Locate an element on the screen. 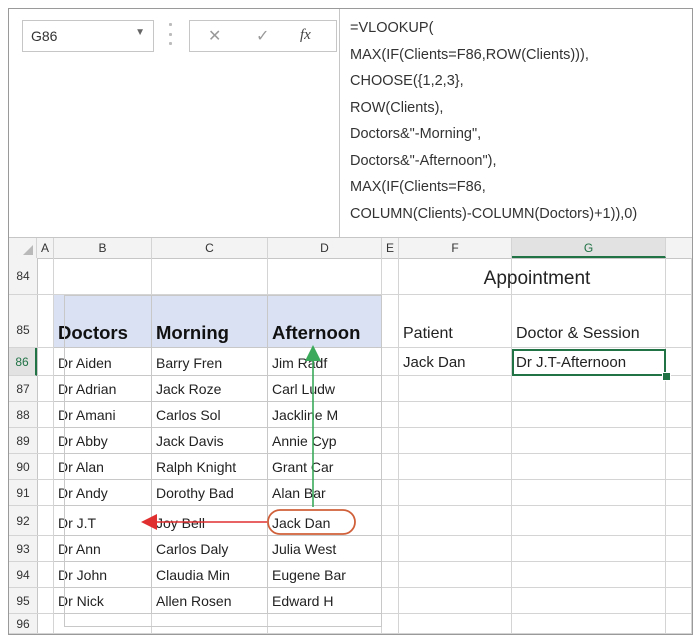  fill-handle is located at coordinates (666, 376).